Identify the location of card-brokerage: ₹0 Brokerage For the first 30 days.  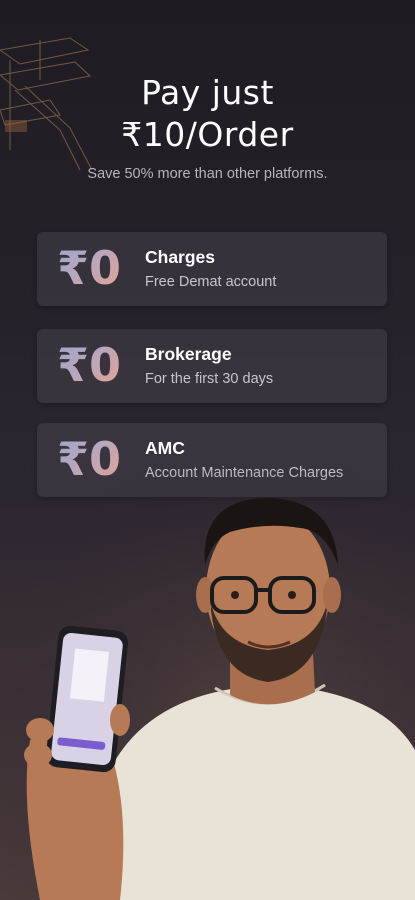
(212, 366).